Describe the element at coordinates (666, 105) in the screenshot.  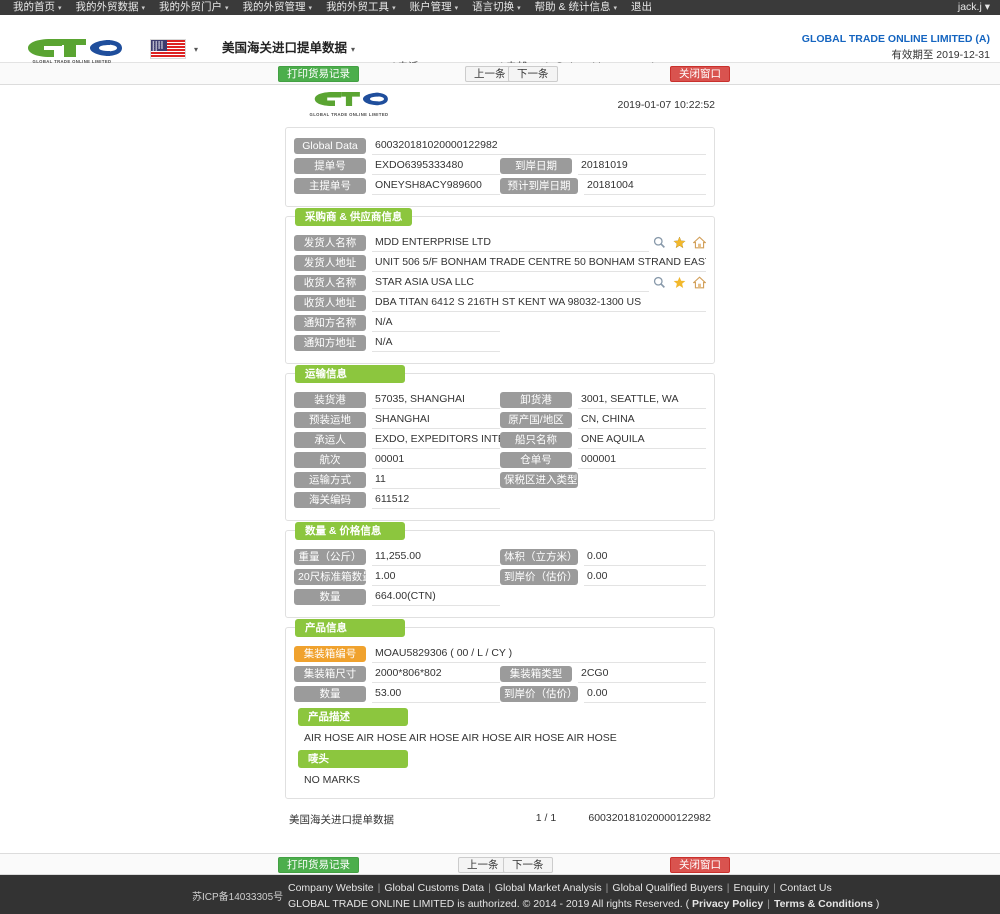
I see `document-timestamp: 2019-01-07 10:22:52` at that location.